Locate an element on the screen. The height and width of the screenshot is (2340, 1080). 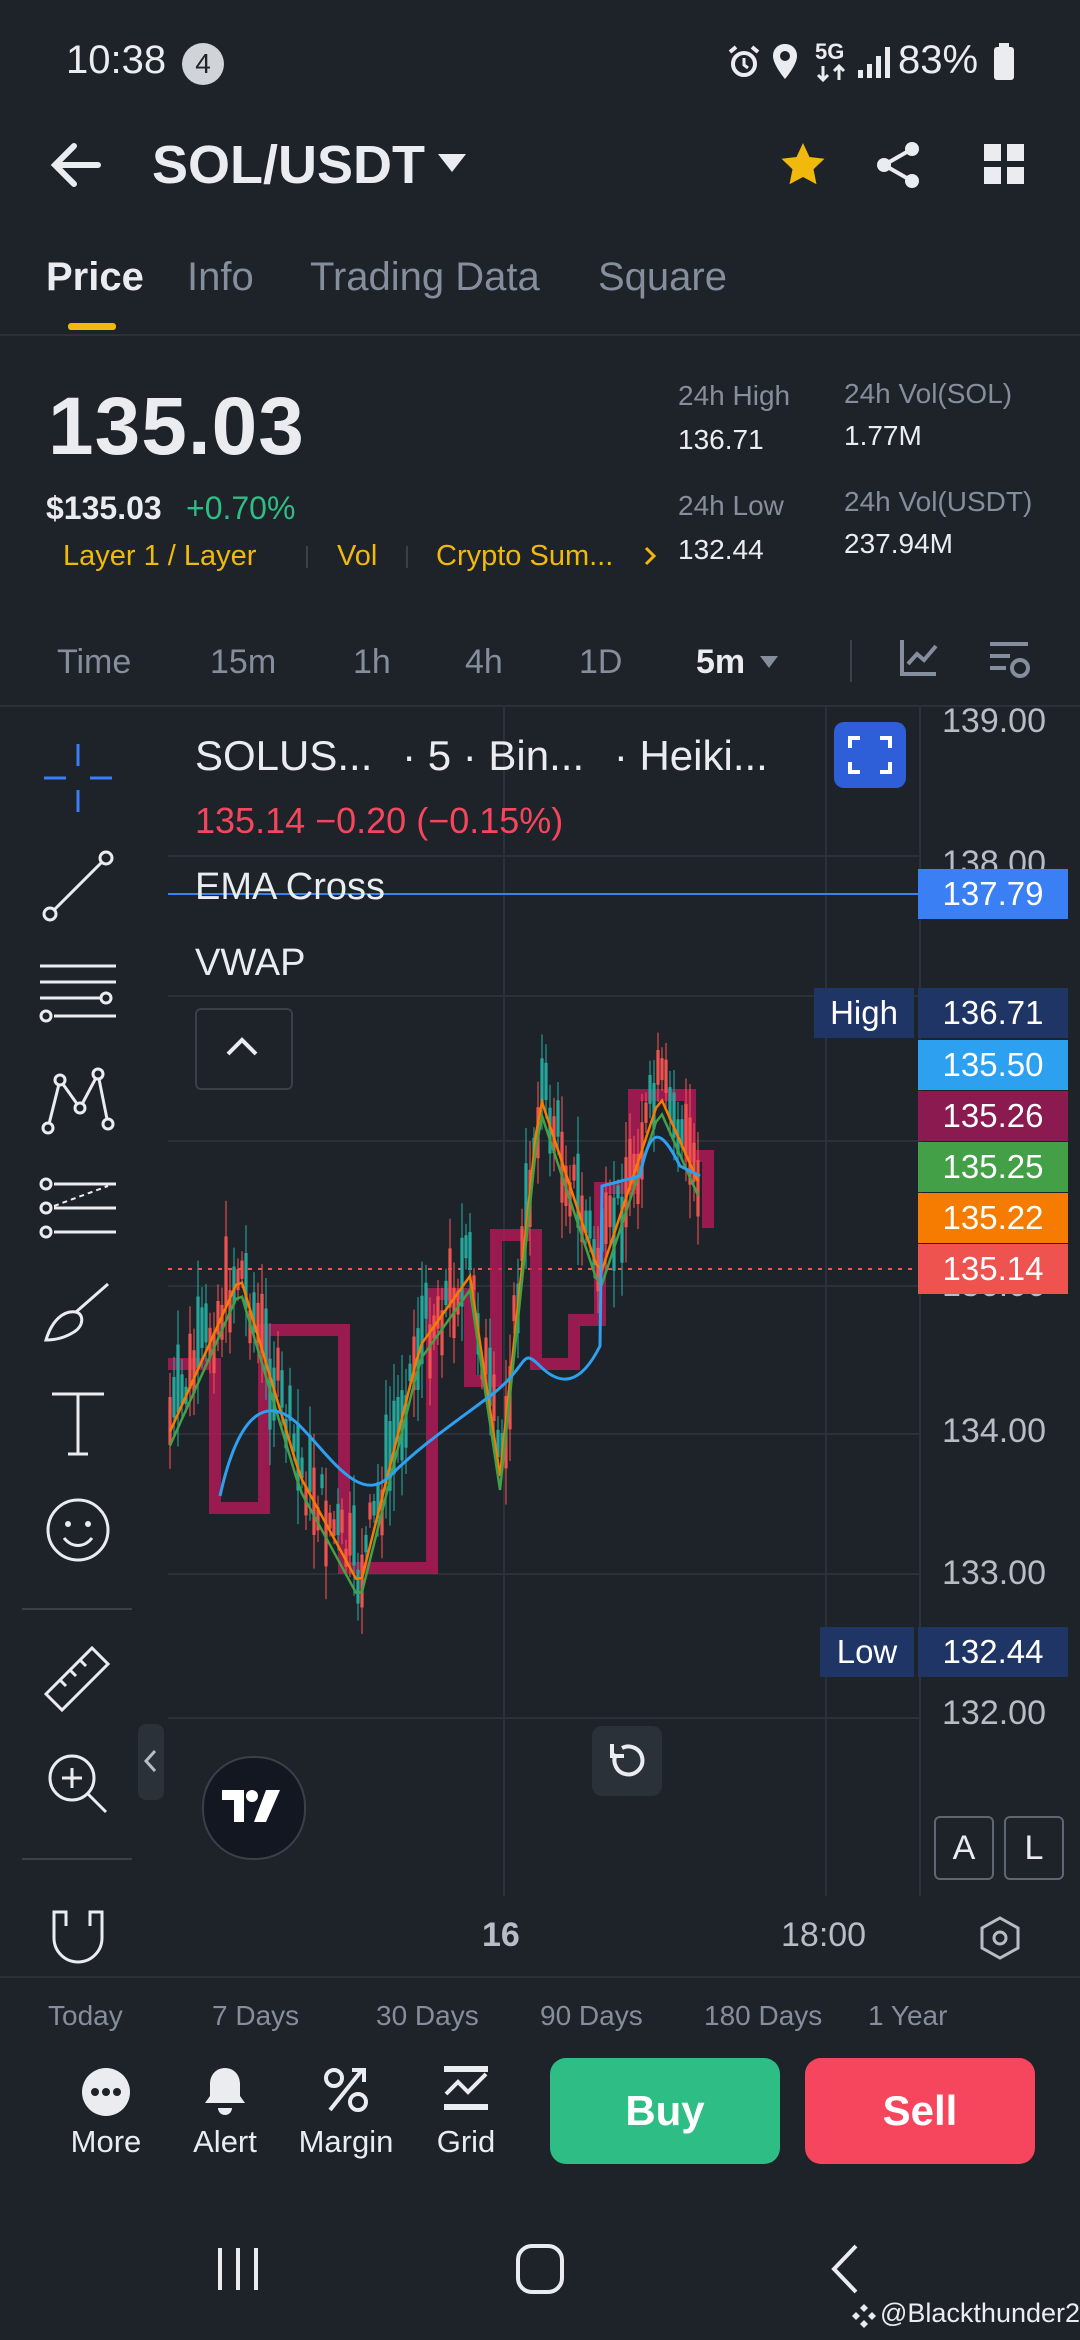
recent-apps-icon is located at coordinates (238, 2269).